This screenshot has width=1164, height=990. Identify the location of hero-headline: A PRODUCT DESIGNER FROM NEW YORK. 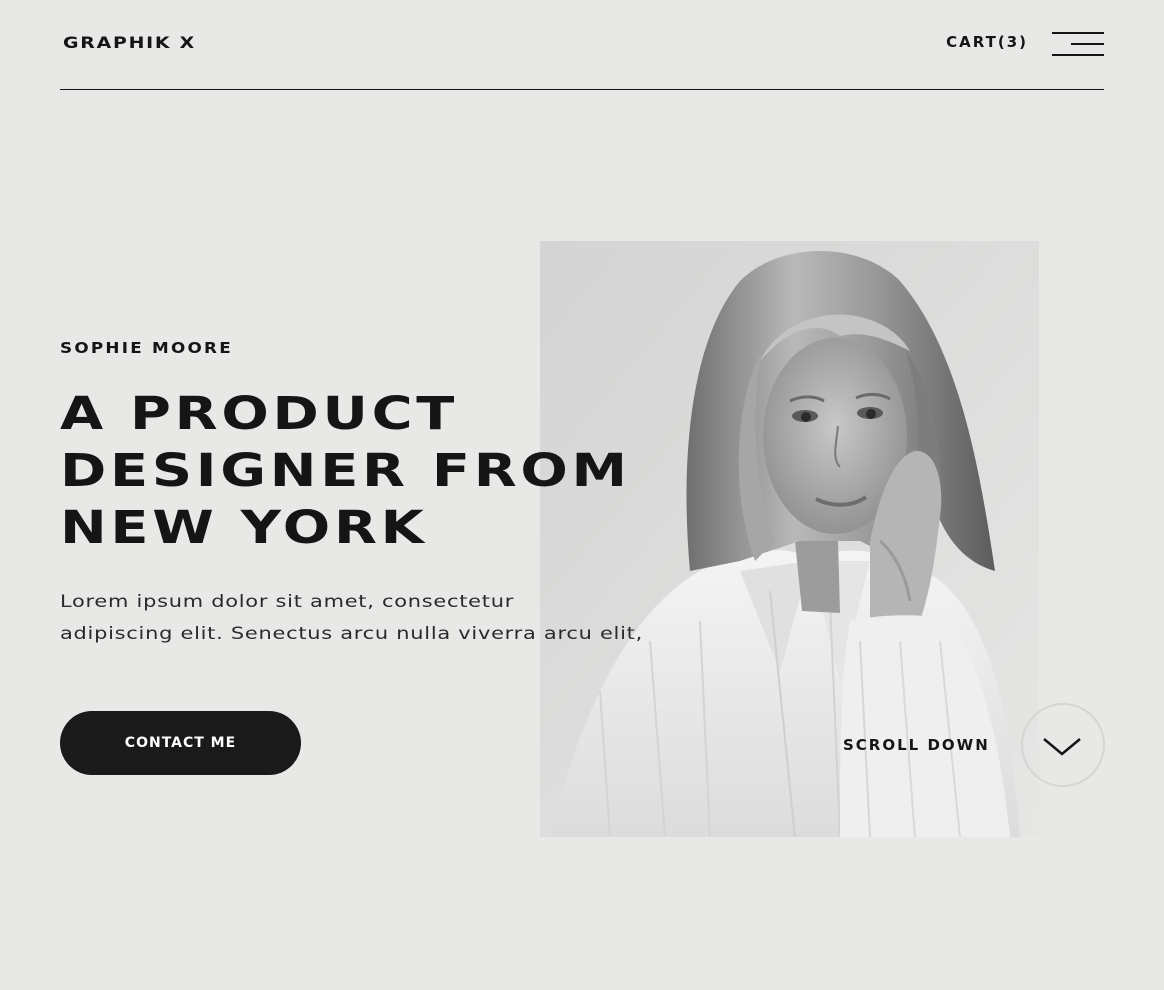
(382, 470).